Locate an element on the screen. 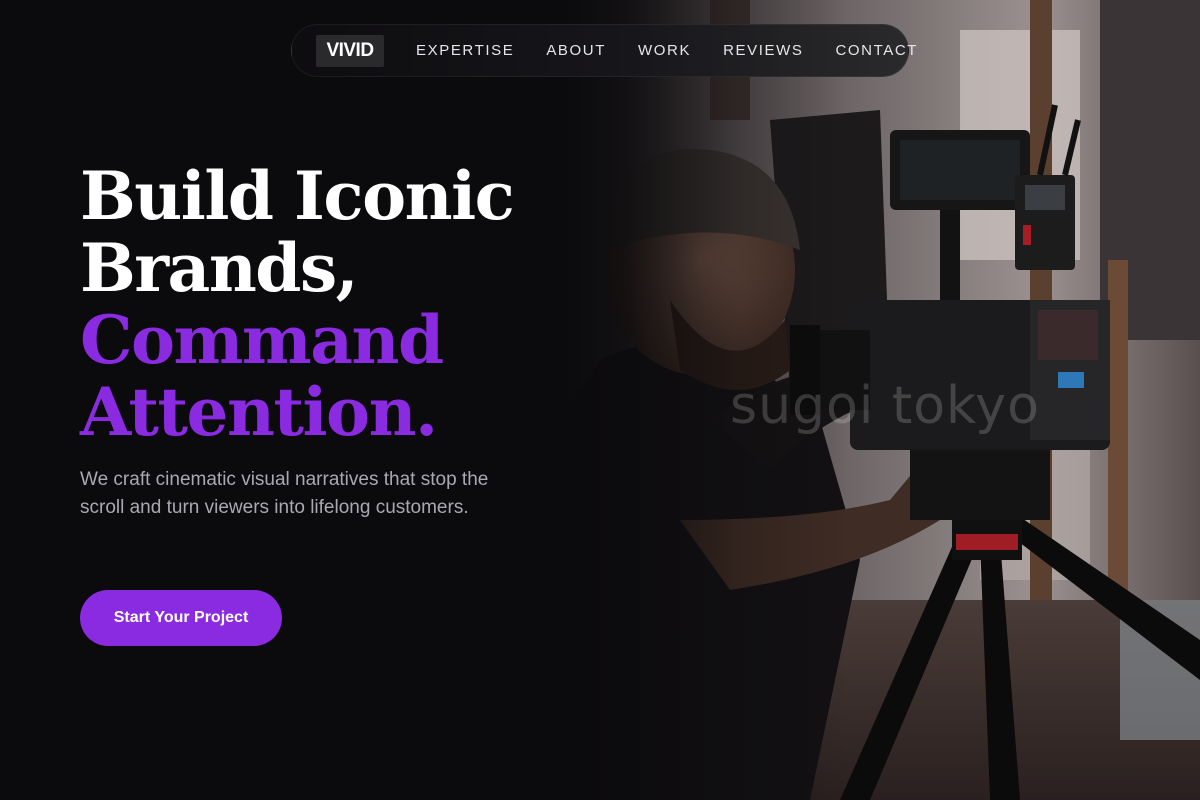 The width and height of the screenshot is (1200, 800). nav-link-about: ABOUT is located at coordinates (576, 50).